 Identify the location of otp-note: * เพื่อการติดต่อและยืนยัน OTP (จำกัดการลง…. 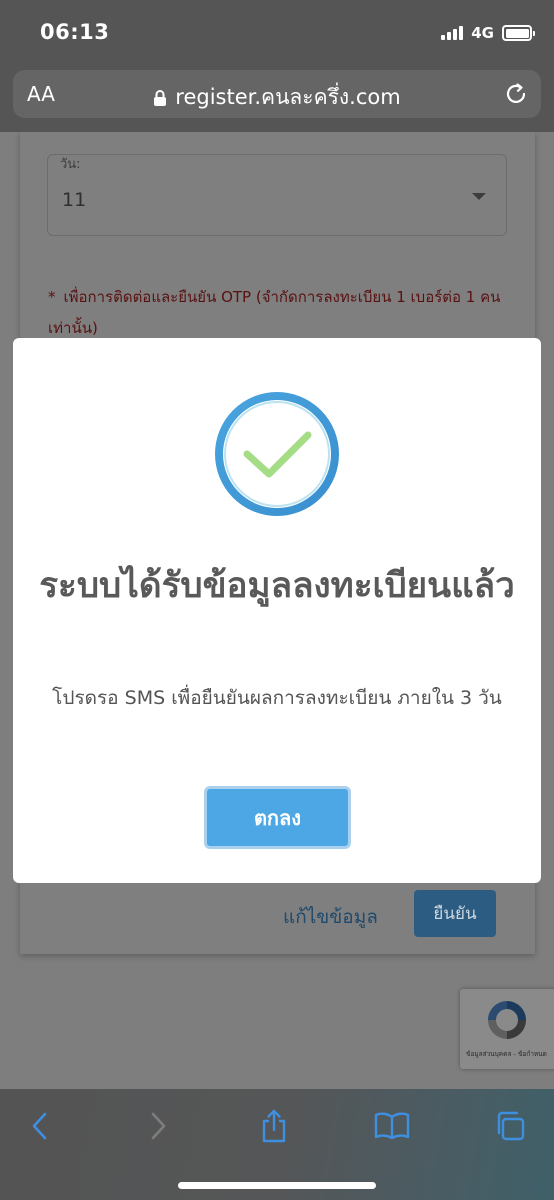
(275, 313).